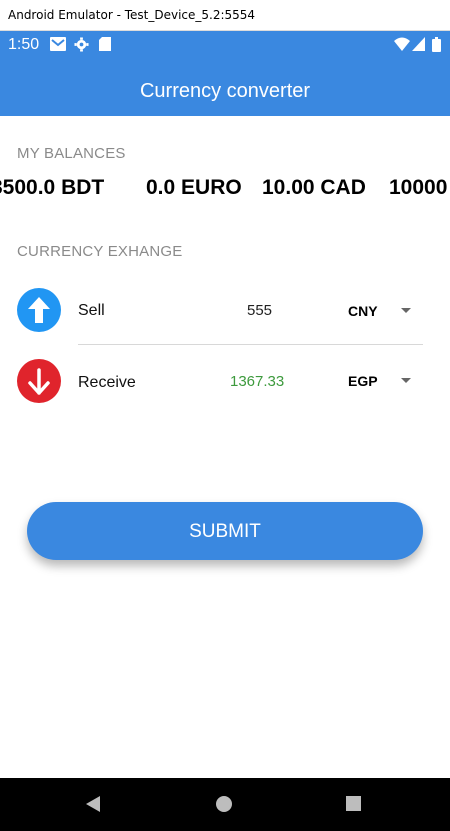 This screenshot has width=450, height=831. What do you see at coordinates (259, 310) in the screenshot?
I see `sell-amount-input: 555` at bounding box center [259, 310].